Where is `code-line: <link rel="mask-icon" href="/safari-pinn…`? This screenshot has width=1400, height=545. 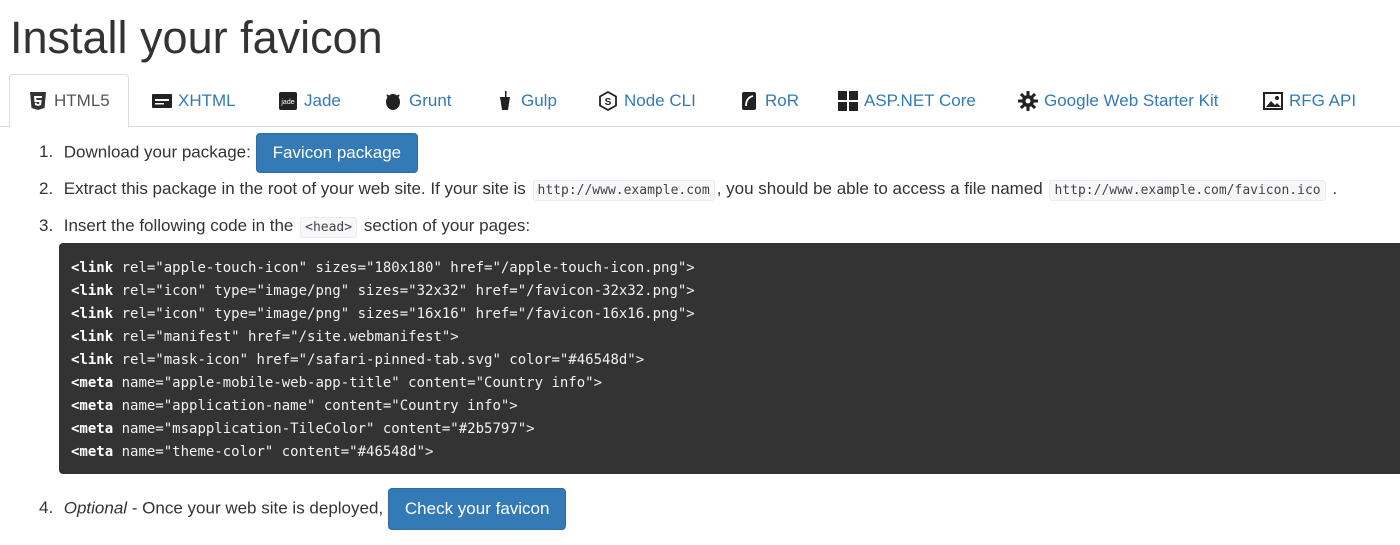 code-line: <link rel="mask-icon" href="/safari-pinn… is located at coordinates (358, 360).